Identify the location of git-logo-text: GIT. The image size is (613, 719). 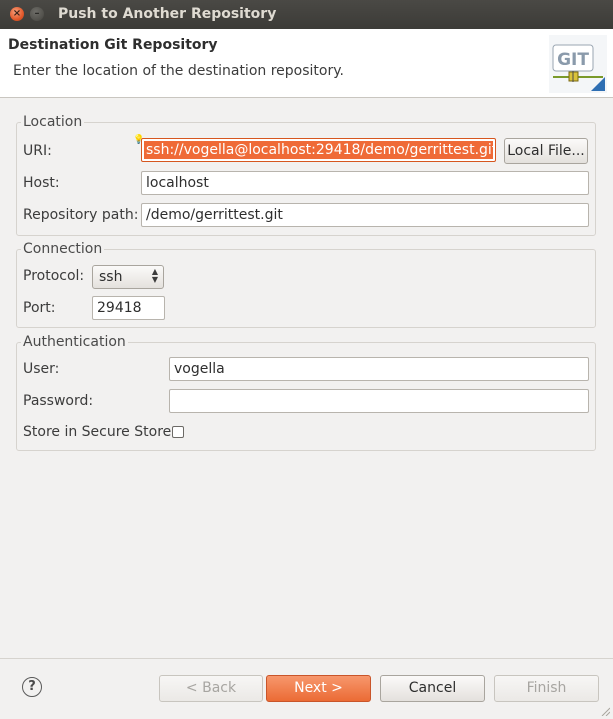
(573, 60).